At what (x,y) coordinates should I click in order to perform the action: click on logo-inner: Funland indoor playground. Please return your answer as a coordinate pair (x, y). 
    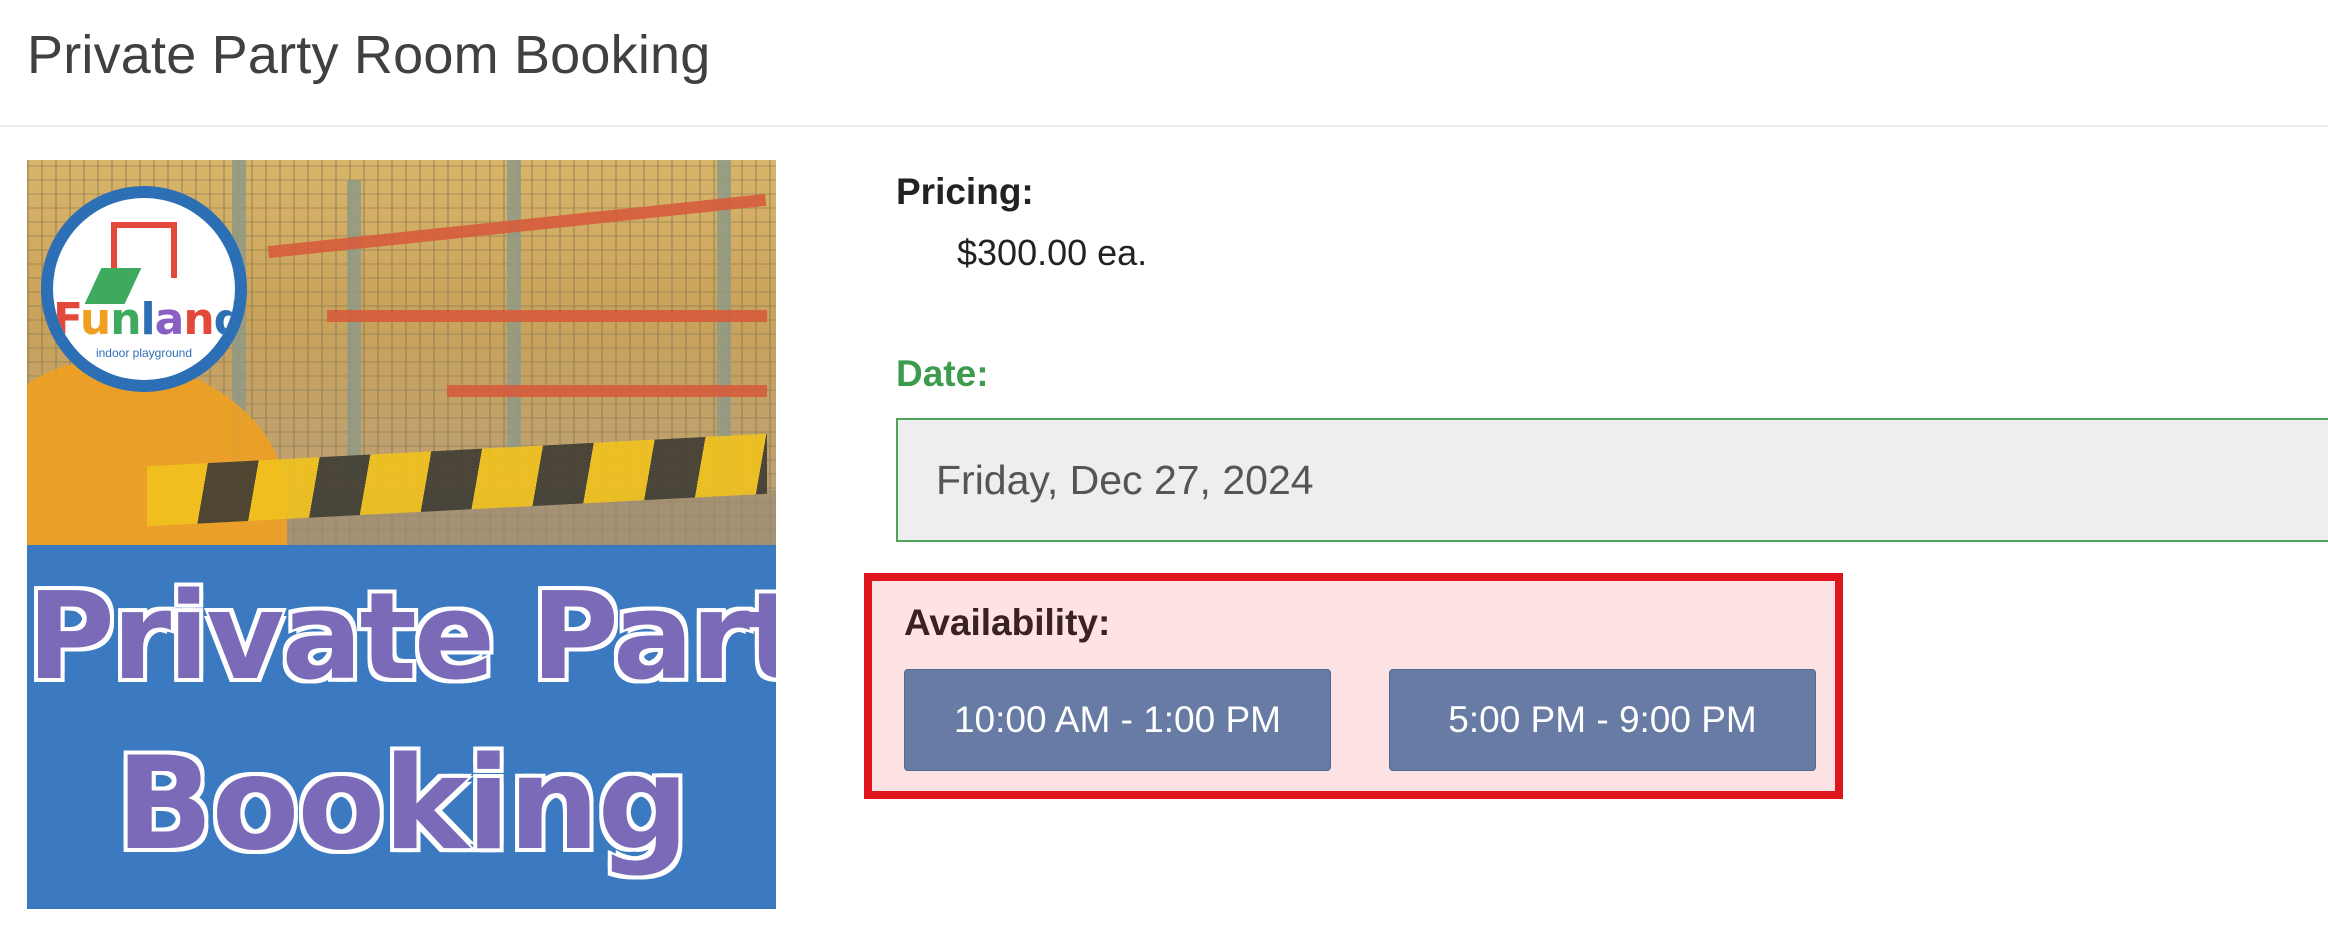
    Looking at the image, I should click on (144, 289).